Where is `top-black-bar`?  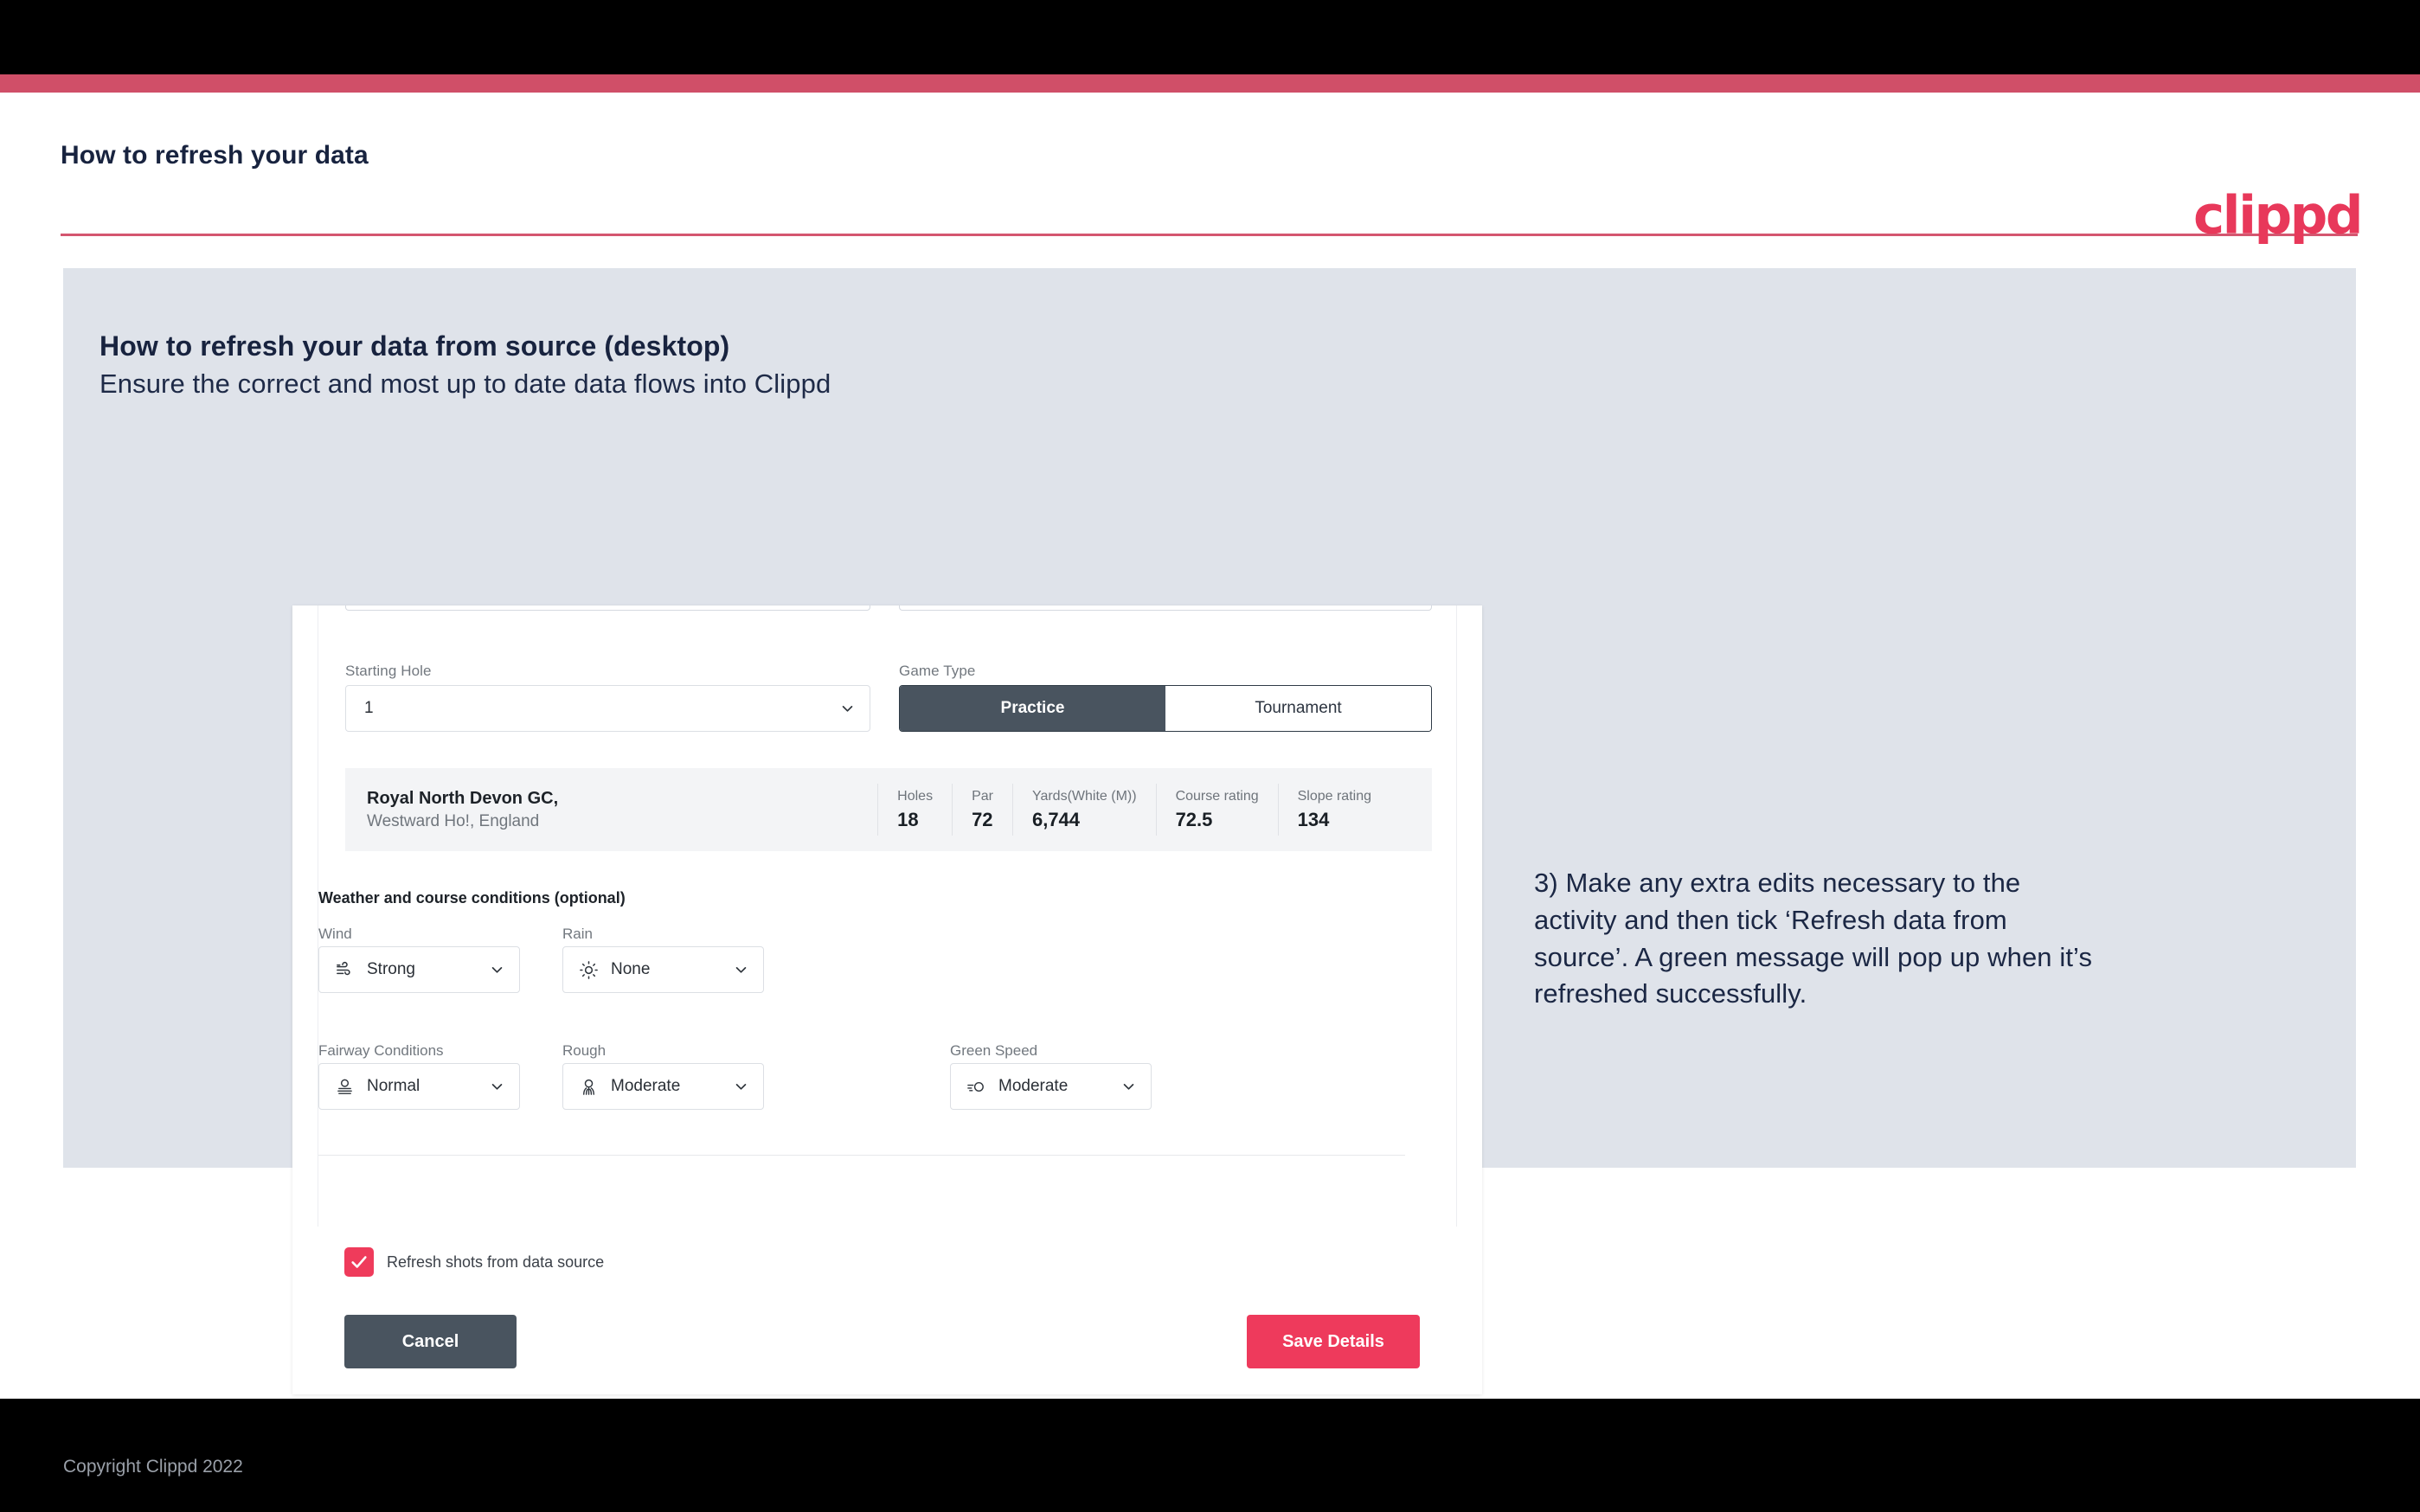 top-black-bar is located at coordinates (1210, 37).